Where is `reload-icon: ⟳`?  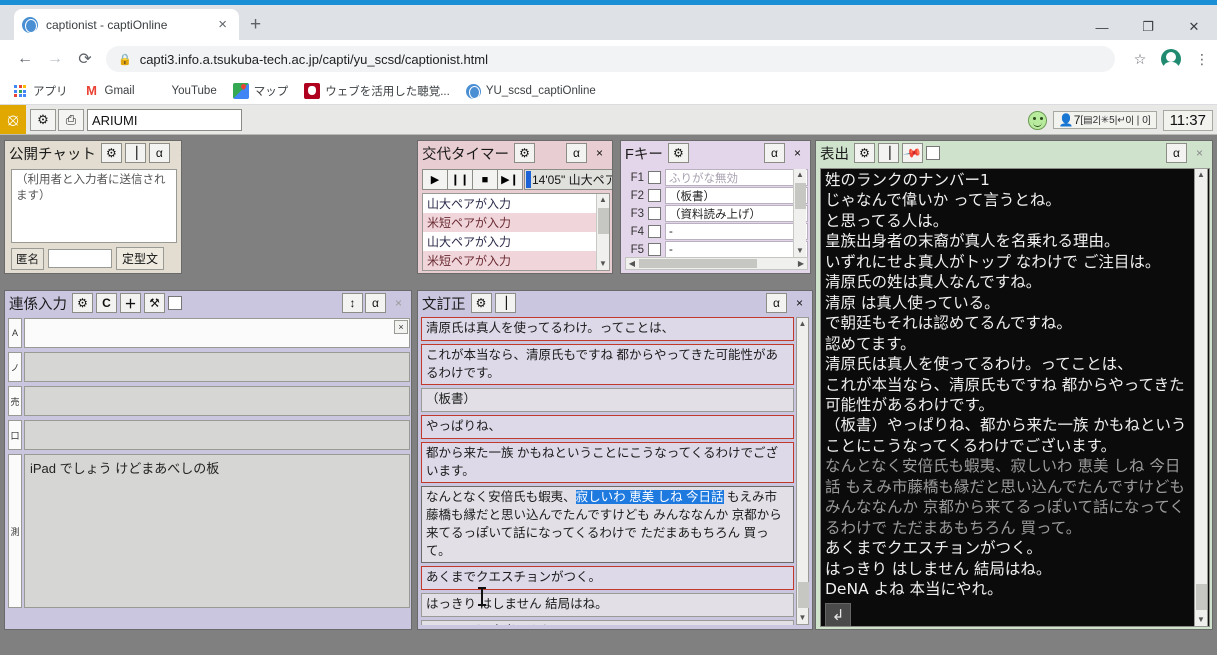
reload-icon: ⟳ is located at coordinates (85, 59).